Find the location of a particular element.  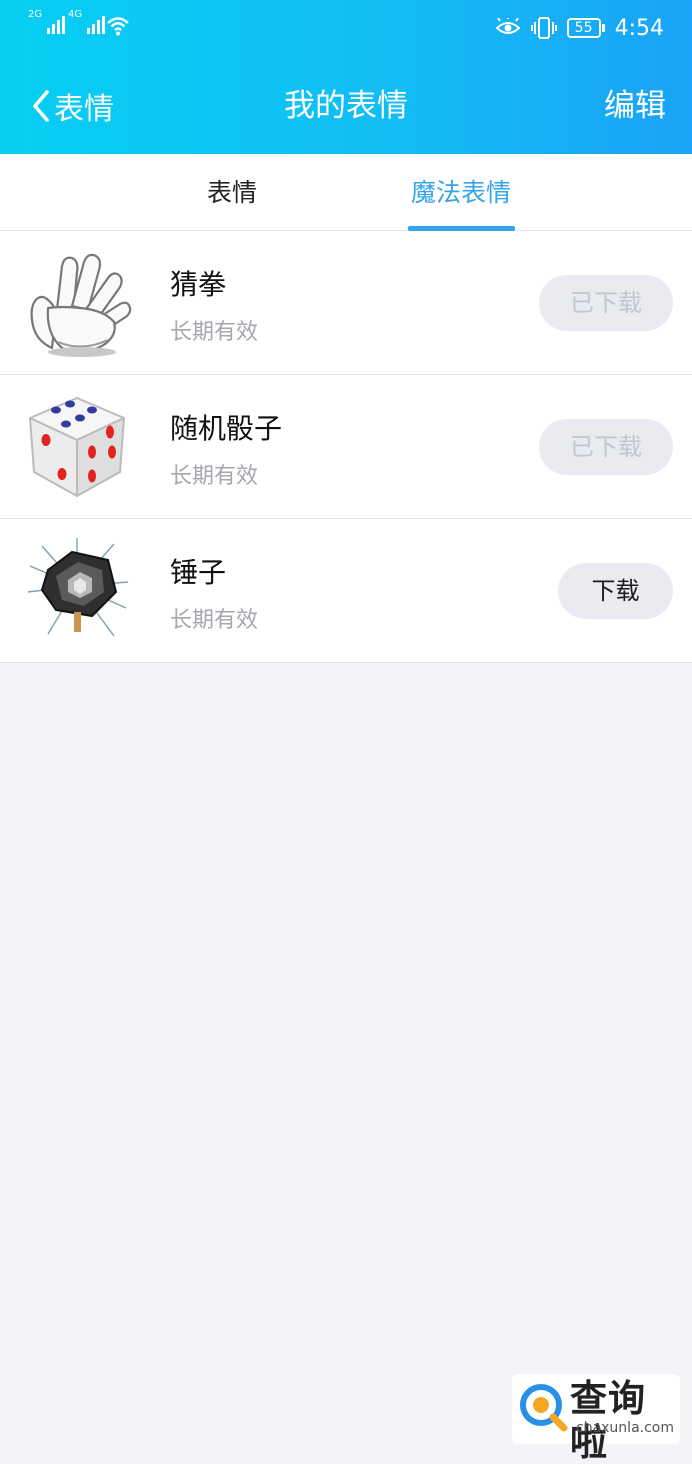

battery-icon: 55 is located at coordinates (585, 28).